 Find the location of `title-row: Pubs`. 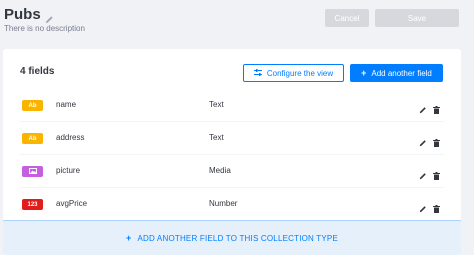

title-row: Pubs is located at coordinates (29, 15).